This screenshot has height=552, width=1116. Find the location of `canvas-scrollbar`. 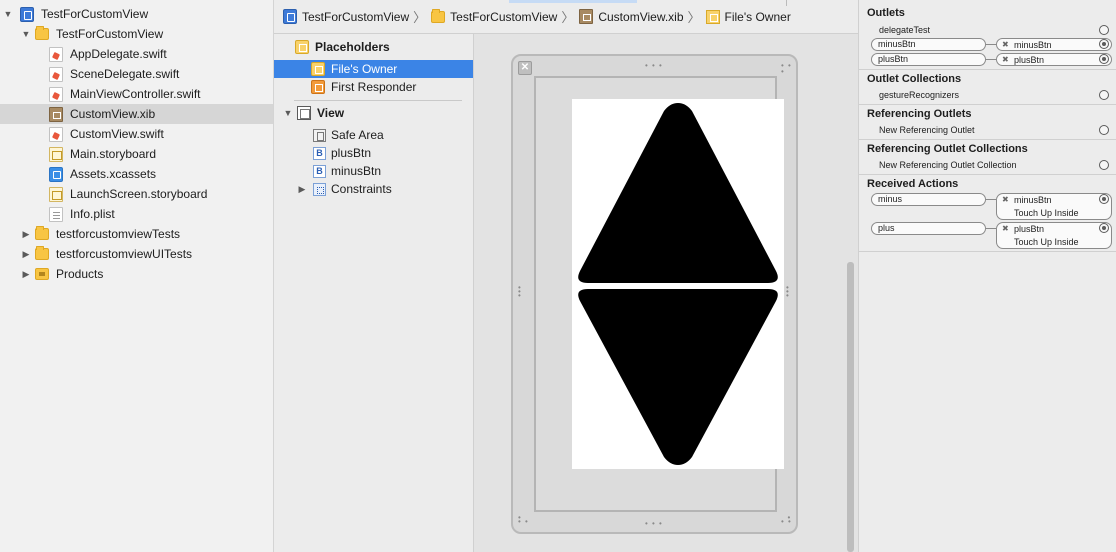

canvas-scrollbar is located at coordinates (850, 407).